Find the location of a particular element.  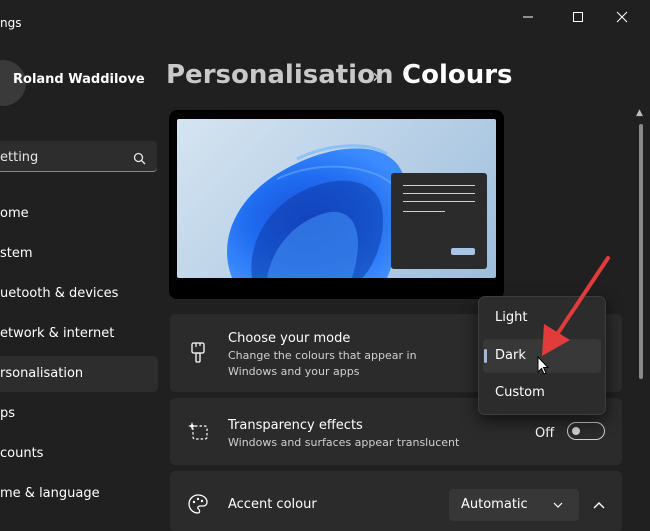

scroll-up-arrow: ▲ is located at coordinates (639, 113).